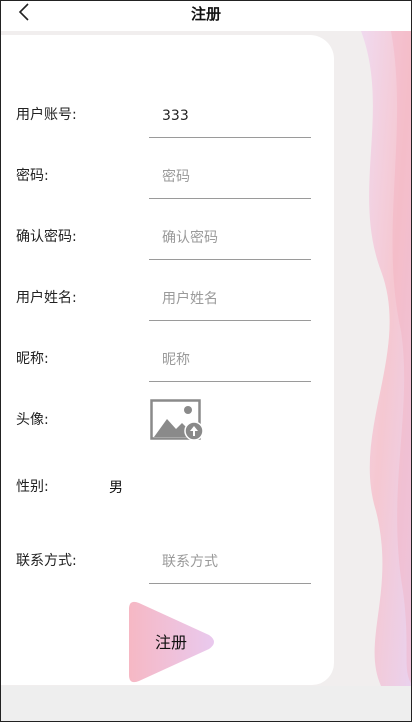 The width and height of the screenshot is (414, 724). Describe the element at coordinates (32, 176) in the screenshot. I see `password-label: 密码:` at that location.